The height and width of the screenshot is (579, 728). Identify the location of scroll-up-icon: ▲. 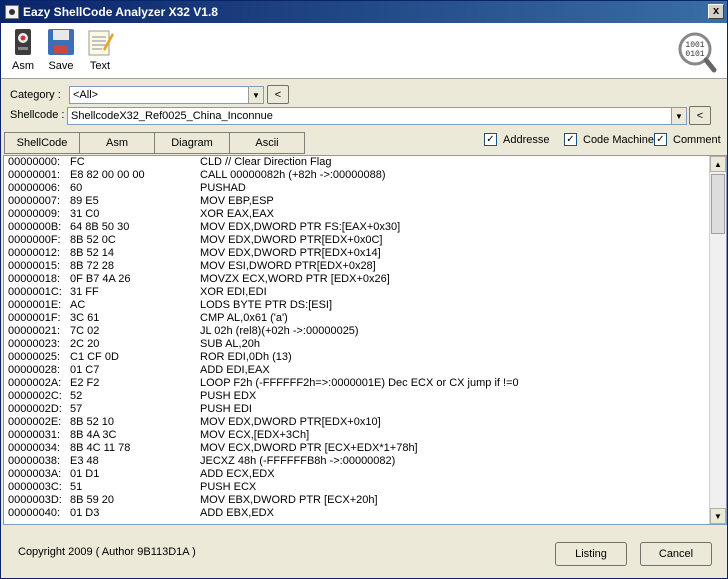
(718, 164).